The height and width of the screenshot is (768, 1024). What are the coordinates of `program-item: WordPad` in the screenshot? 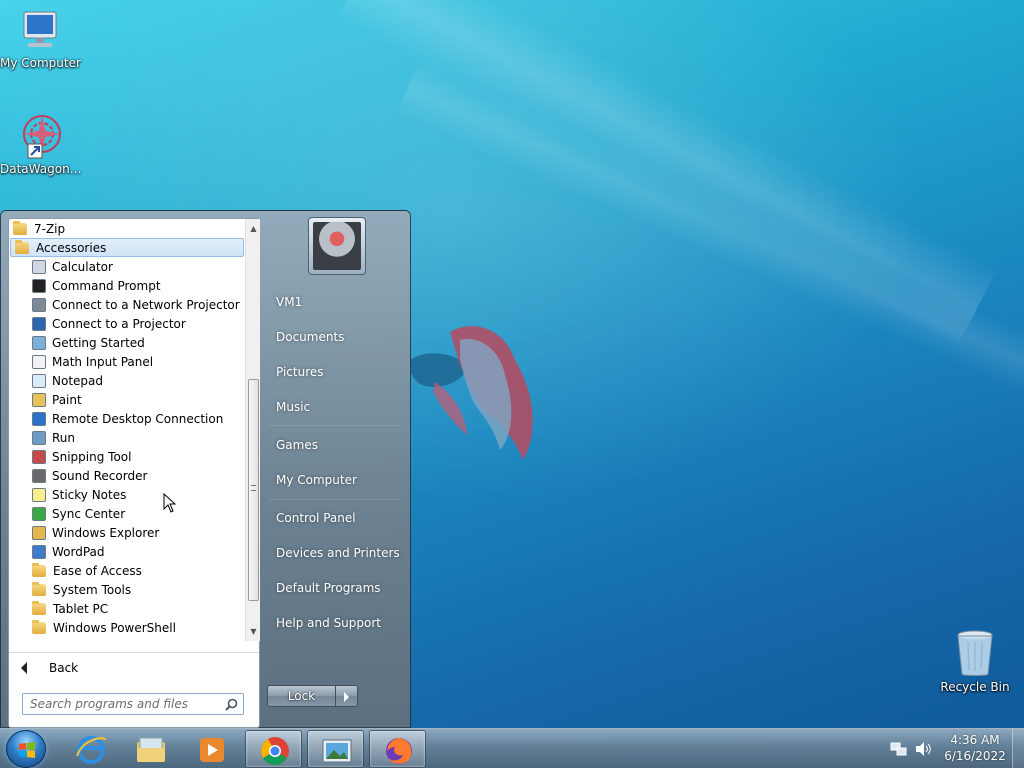 It's located at (127, 551).